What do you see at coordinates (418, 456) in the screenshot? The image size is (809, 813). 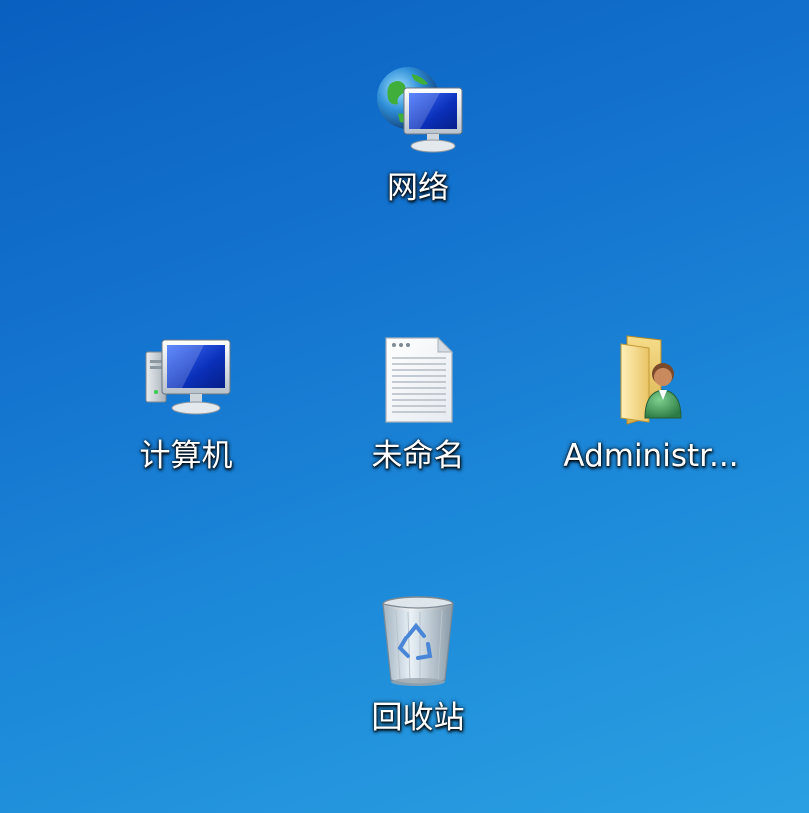 I see `desktop-icon-label: 未命名` at bounding box center [418, 456].